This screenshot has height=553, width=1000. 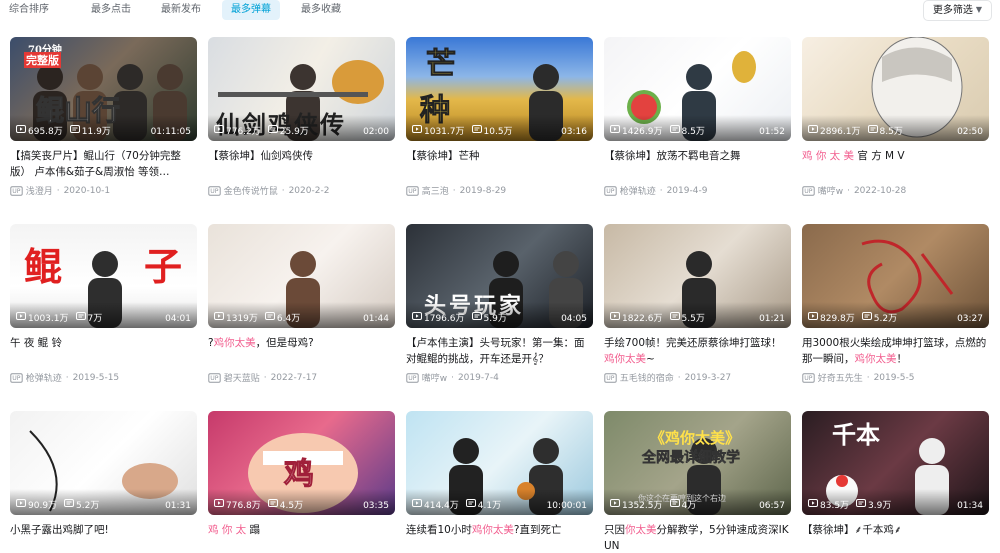 What do you see at coordinates (291, 506) in the screenshot?
I see `danmaku-count-text: 4.5万` at bounding box center [291, 506].